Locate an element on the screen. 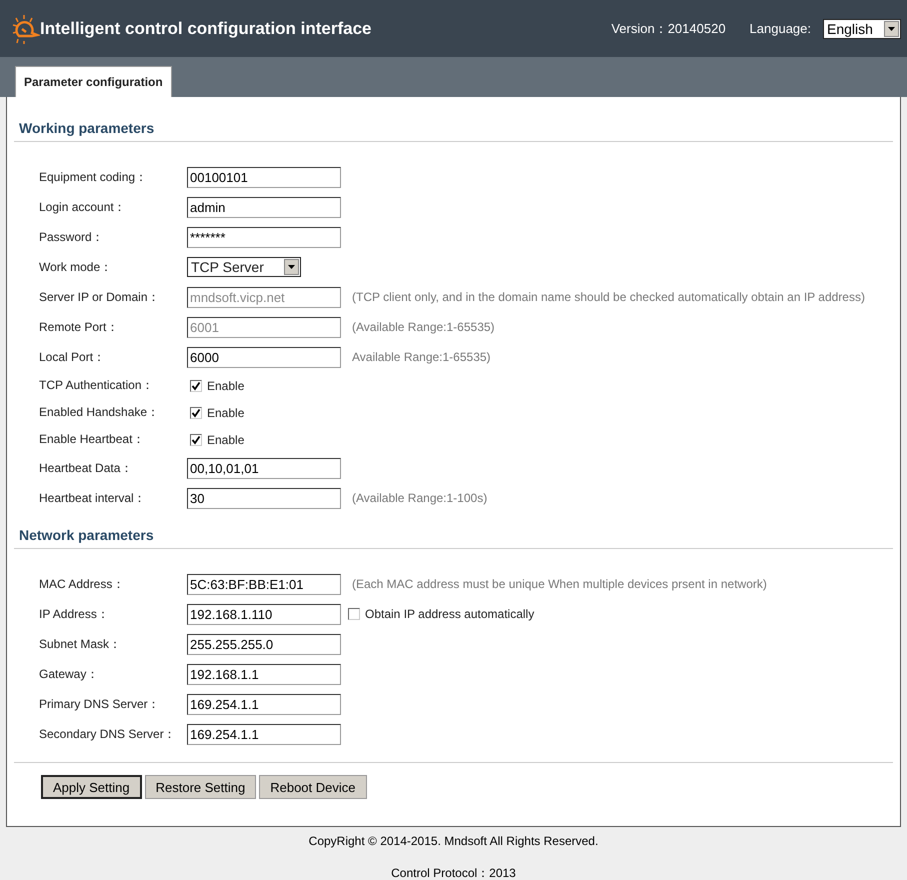  field-label: Login account： is located at coordinates (83, 207).